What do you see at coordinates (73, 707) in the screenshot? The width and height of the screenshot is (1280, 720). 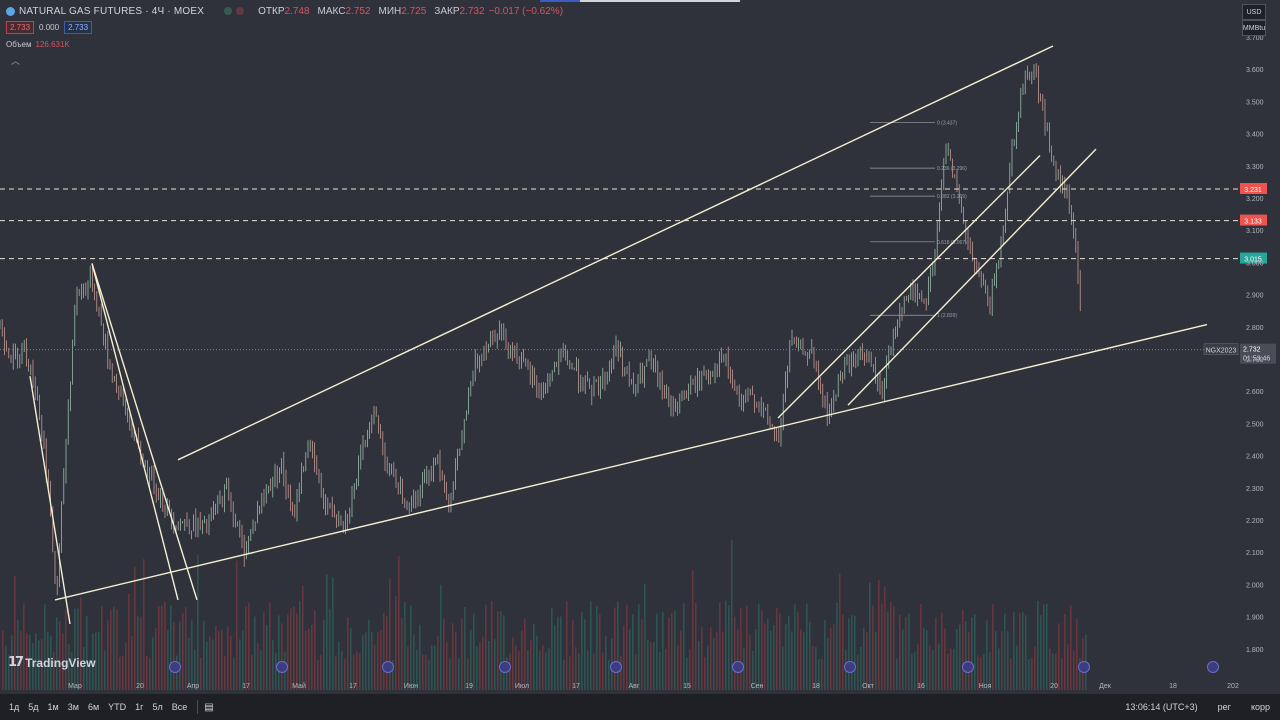 I see `timeframe-3m: 3м` at bounding box center [73, 707].